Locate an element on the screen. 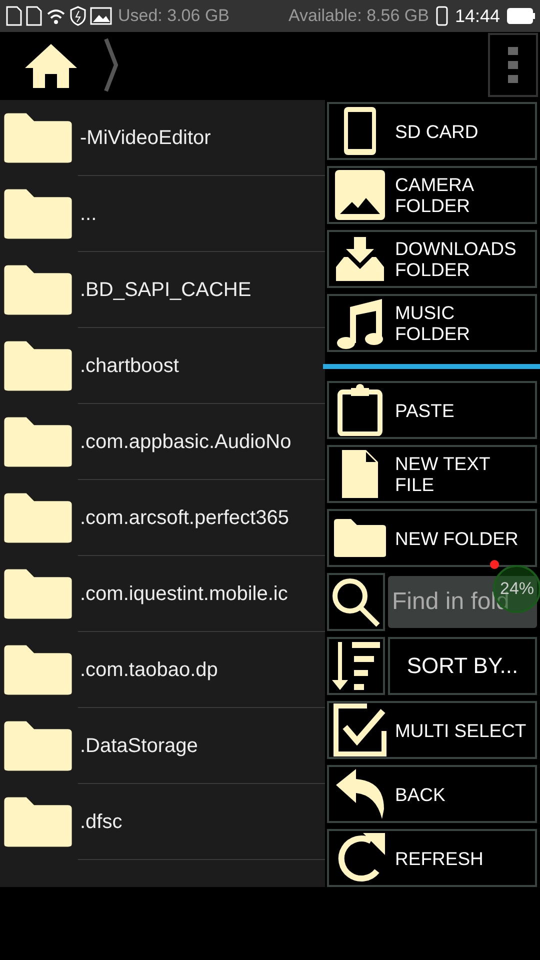 The image size is (540, 960). home-icon is located at coordinates (51, 65).